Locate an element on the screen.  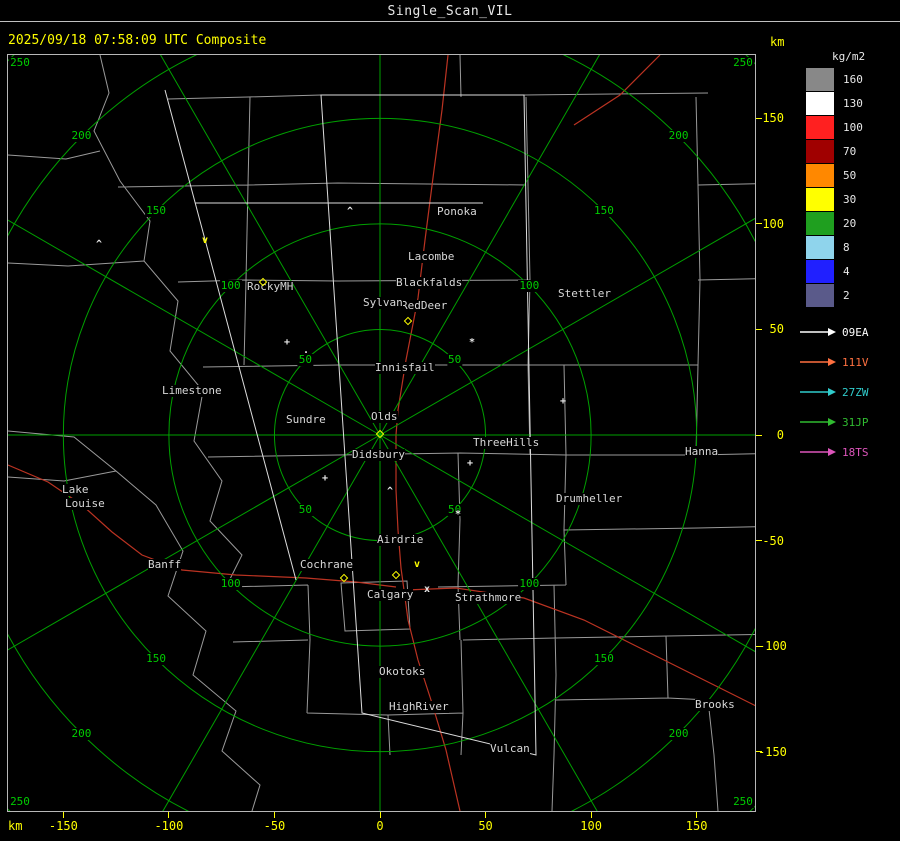
window-title: Single_Scan_VIL is located at coordinates (450, 11).